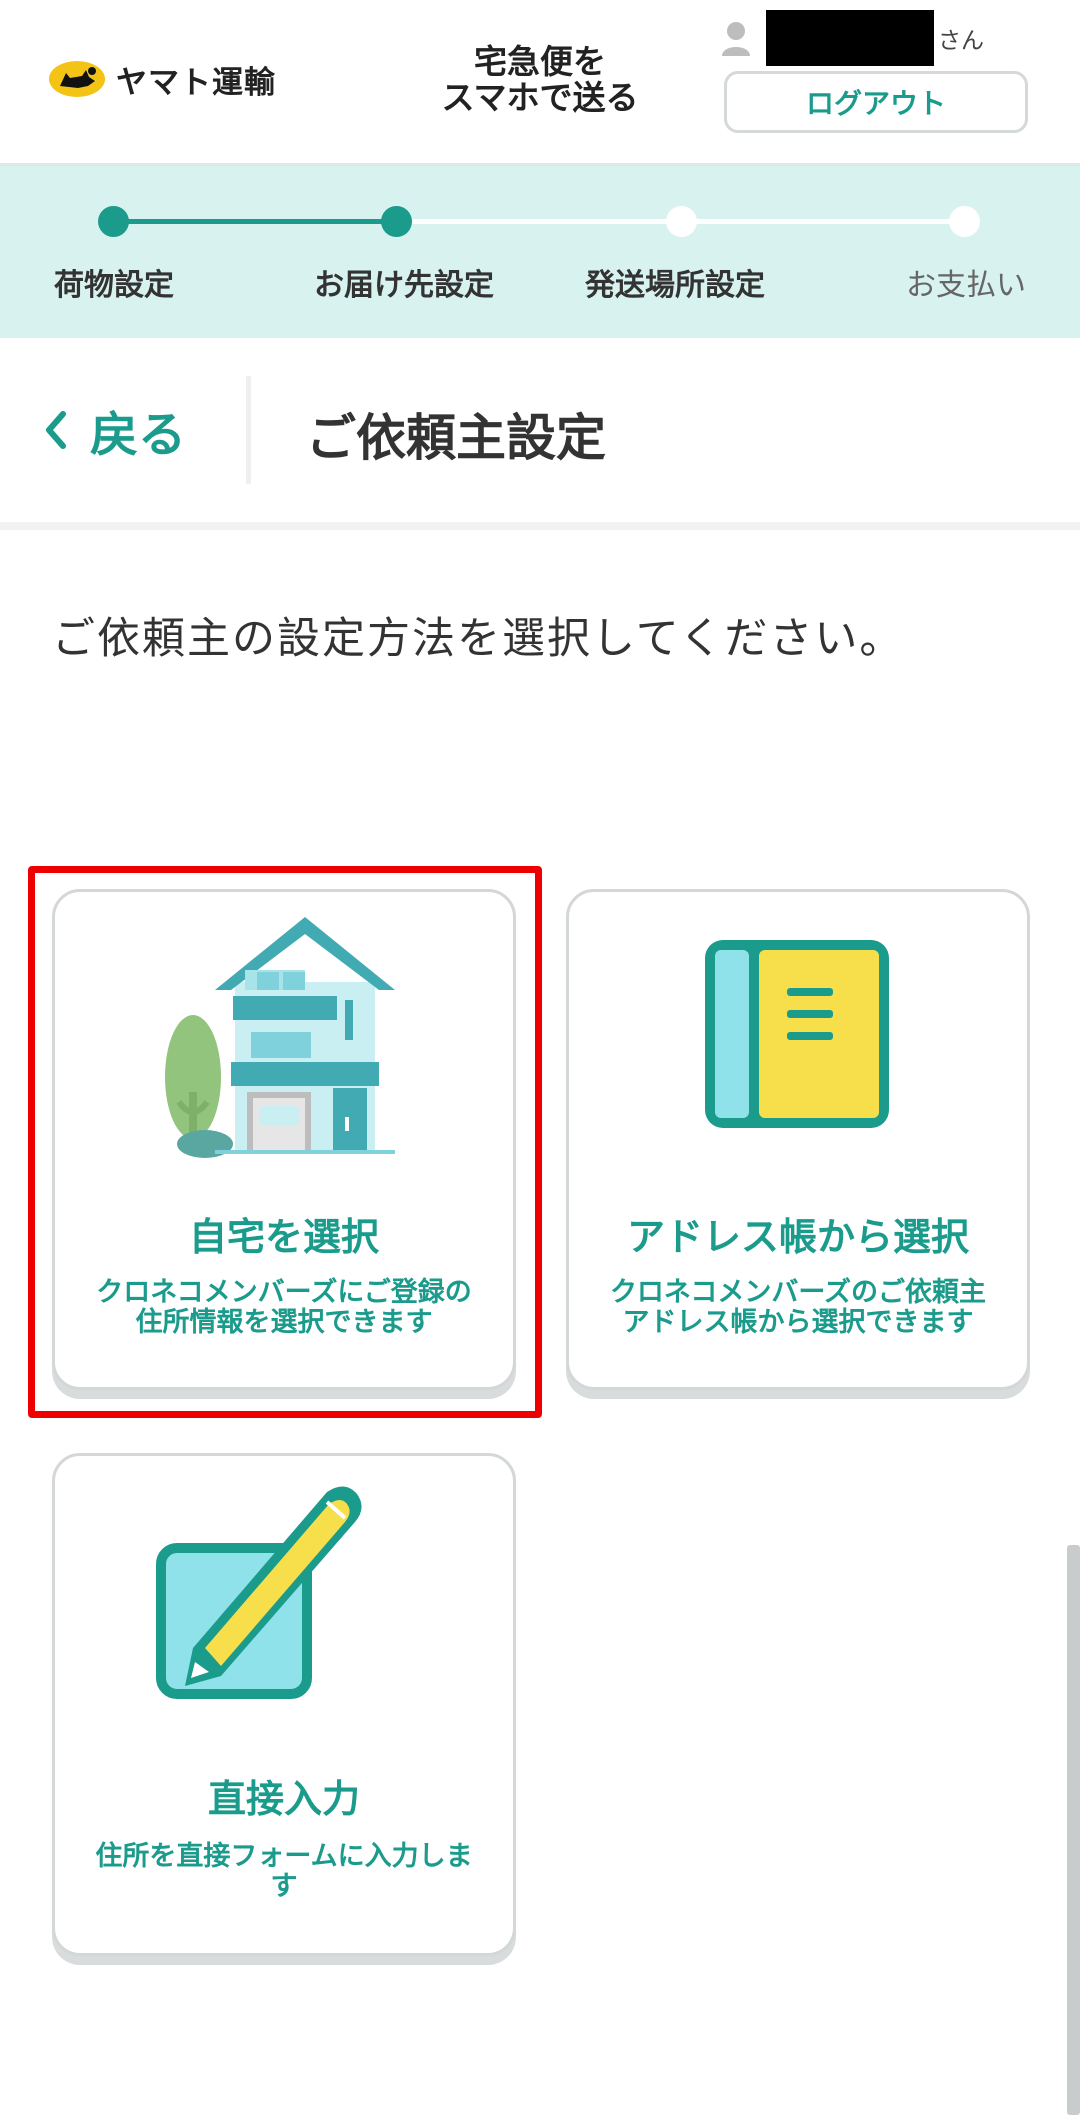  What do you see at coordinates (404, 285) in the screenshot?
I see `step-label-2: お届け先設定` at bounding box center [404, 285].